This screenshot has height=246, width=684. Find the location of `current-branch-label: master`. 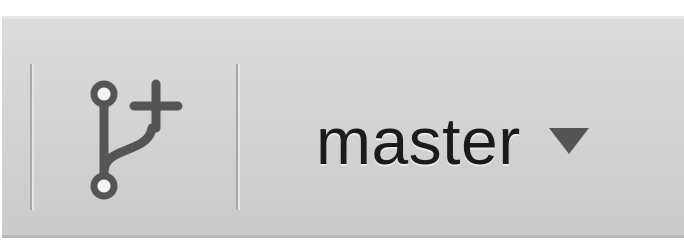

current-branch-label: master is located at coordinates (418, 141).